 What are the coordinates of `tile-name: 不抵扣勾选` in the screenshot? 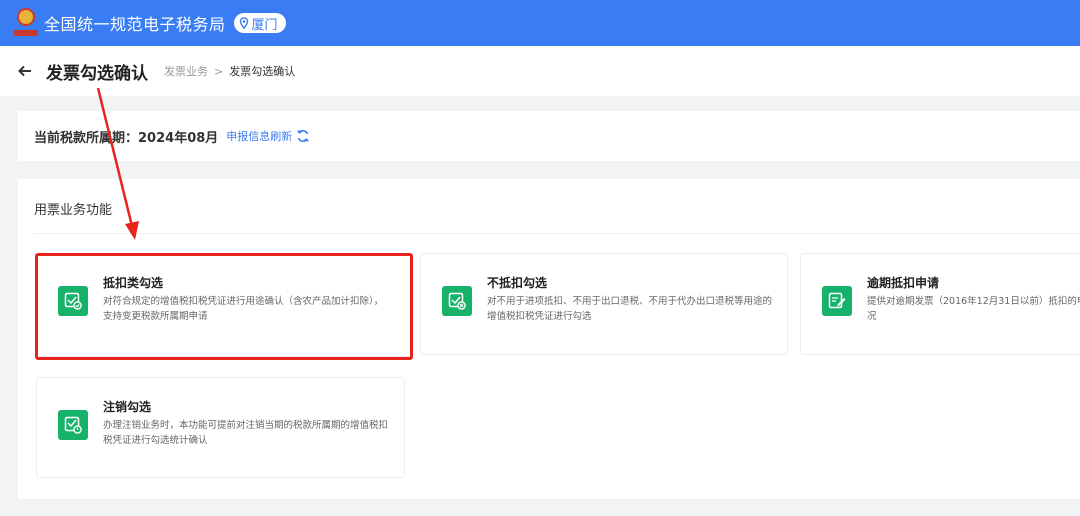 It's located at (517, 283).